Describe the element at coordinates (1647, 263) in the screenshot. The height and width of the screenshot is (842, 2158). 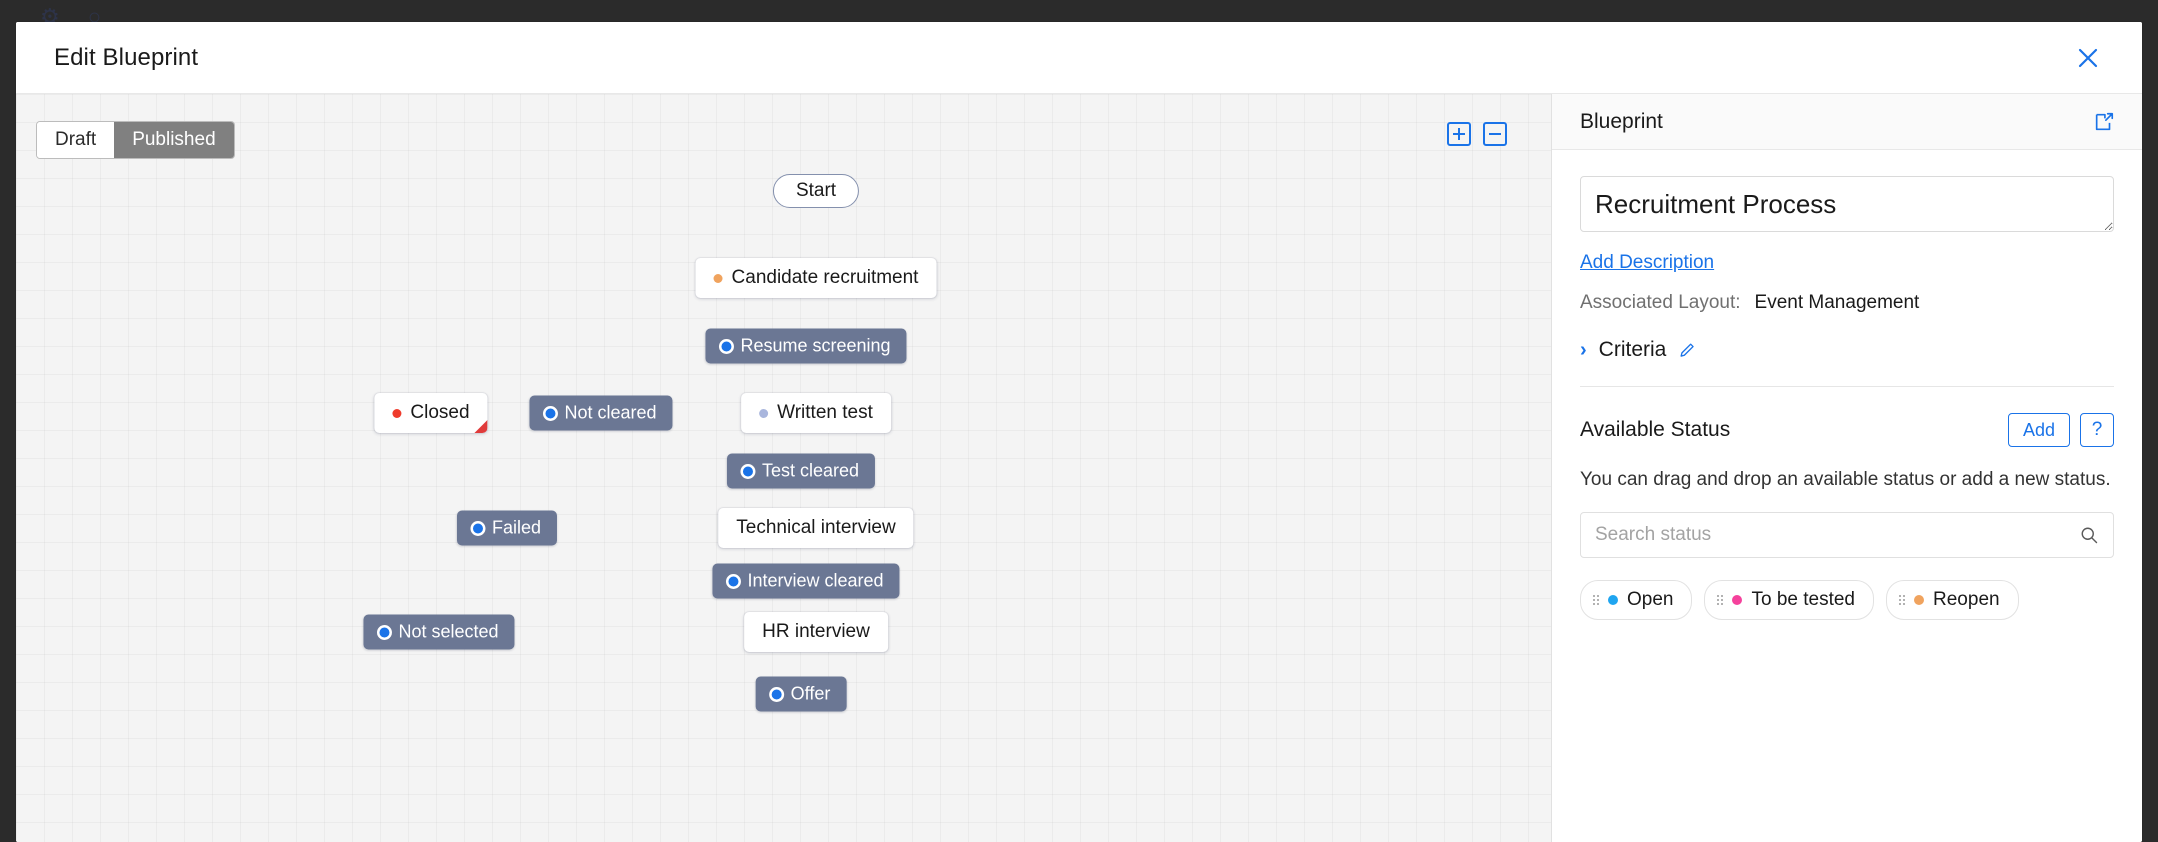
I see `add-description-link: Add Description` at that location.